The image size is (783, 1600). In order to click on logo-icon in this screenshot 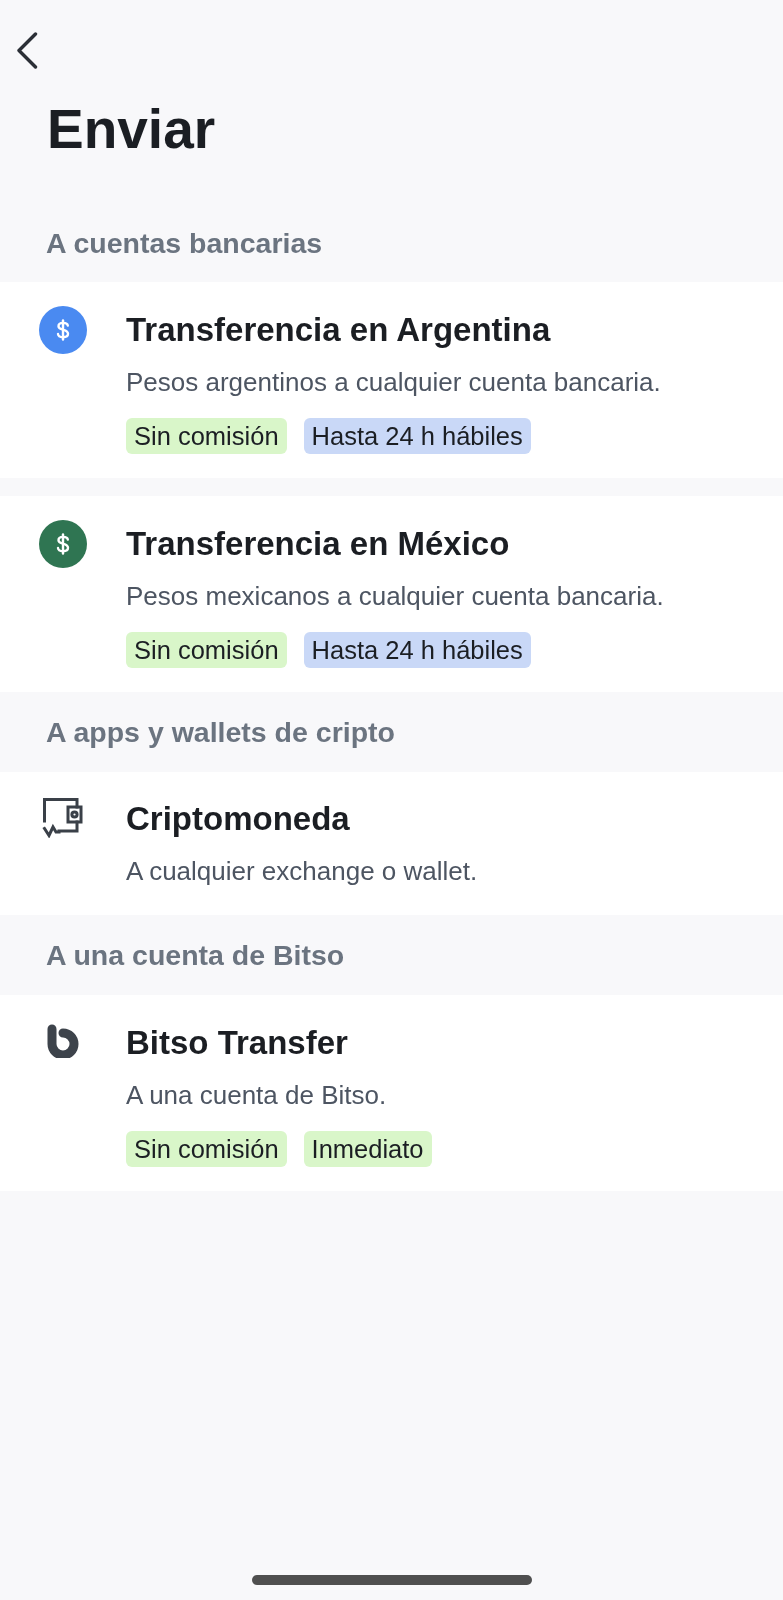, I will do `click(63, 1041)`.